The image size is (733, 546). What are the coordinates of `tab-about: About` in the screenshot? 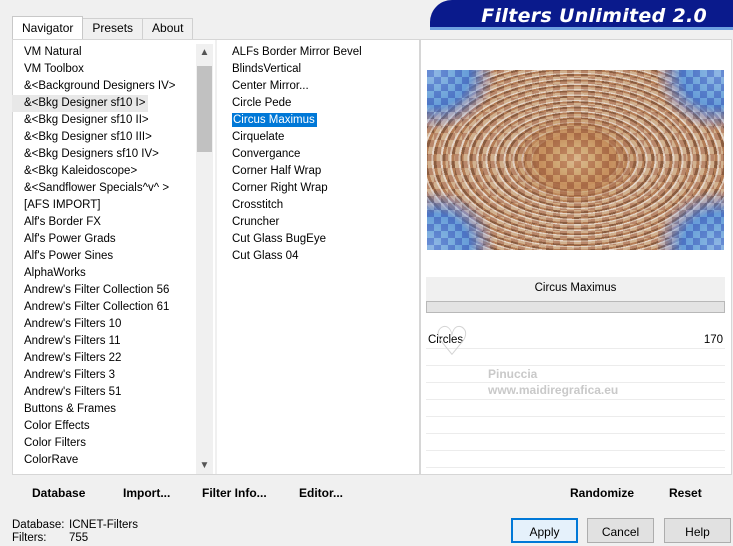 It's located at (168, 28).